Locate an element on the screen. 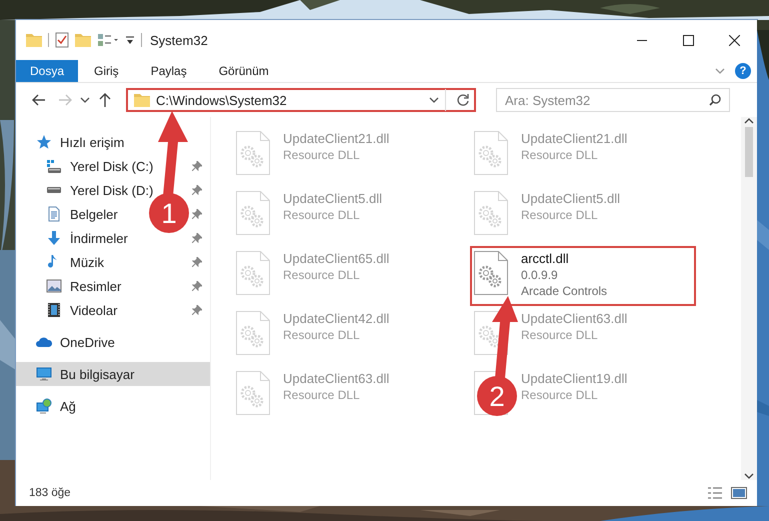 The width and height of the screenshot is (769, 521). nav-item: Hızlı erişim is located at coordinates (80, 142).